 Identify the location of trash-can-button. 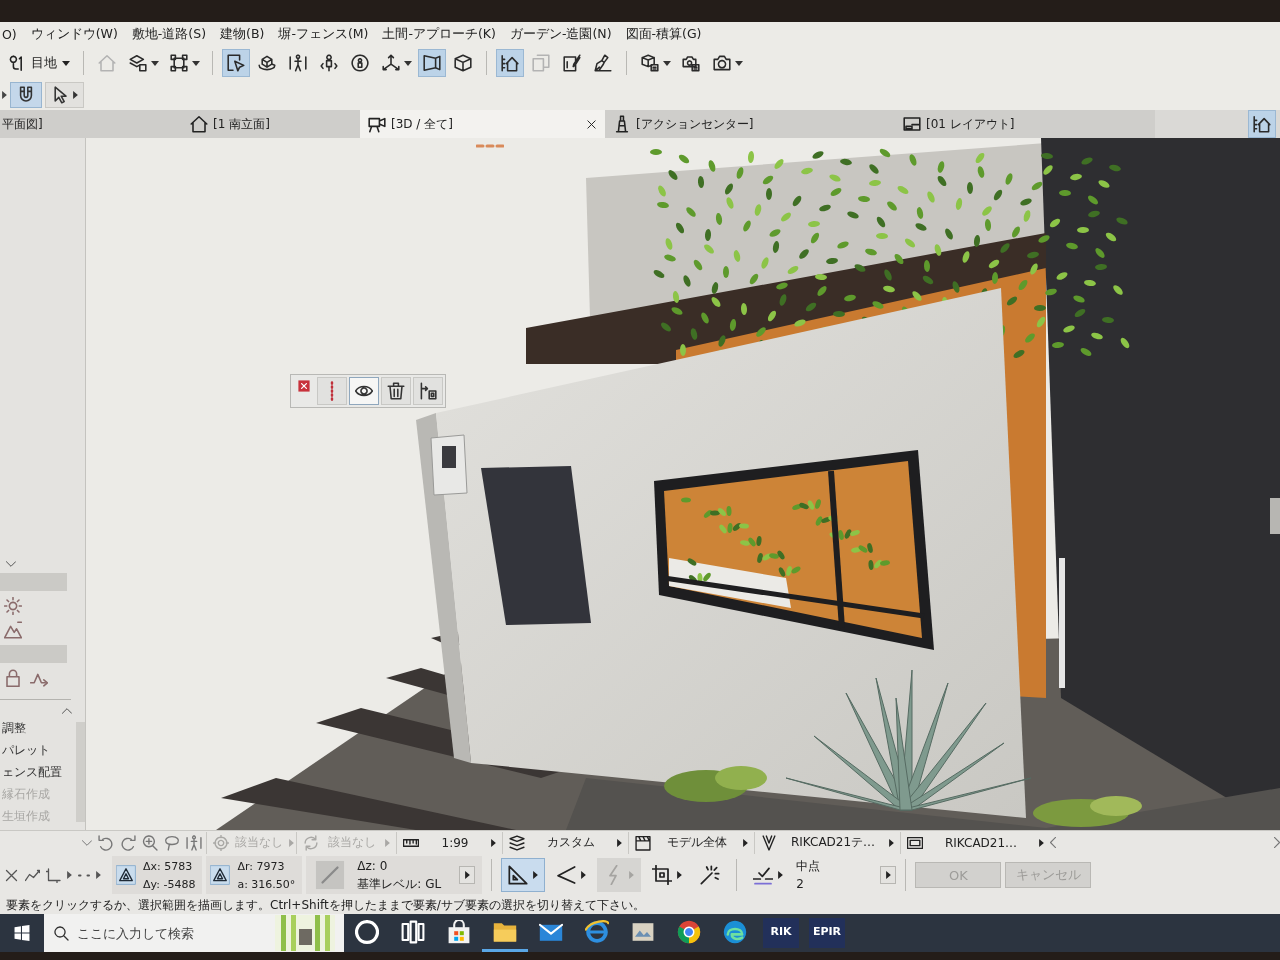
(396, 391).